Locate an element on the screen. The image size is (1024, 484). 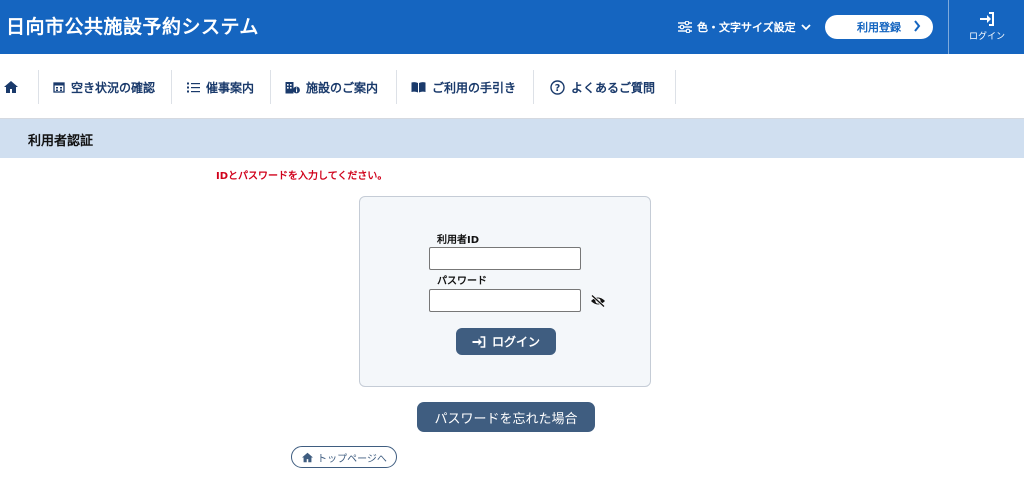
nav-faq: ? よくあるご質問 is located at coordinates (602, 87).